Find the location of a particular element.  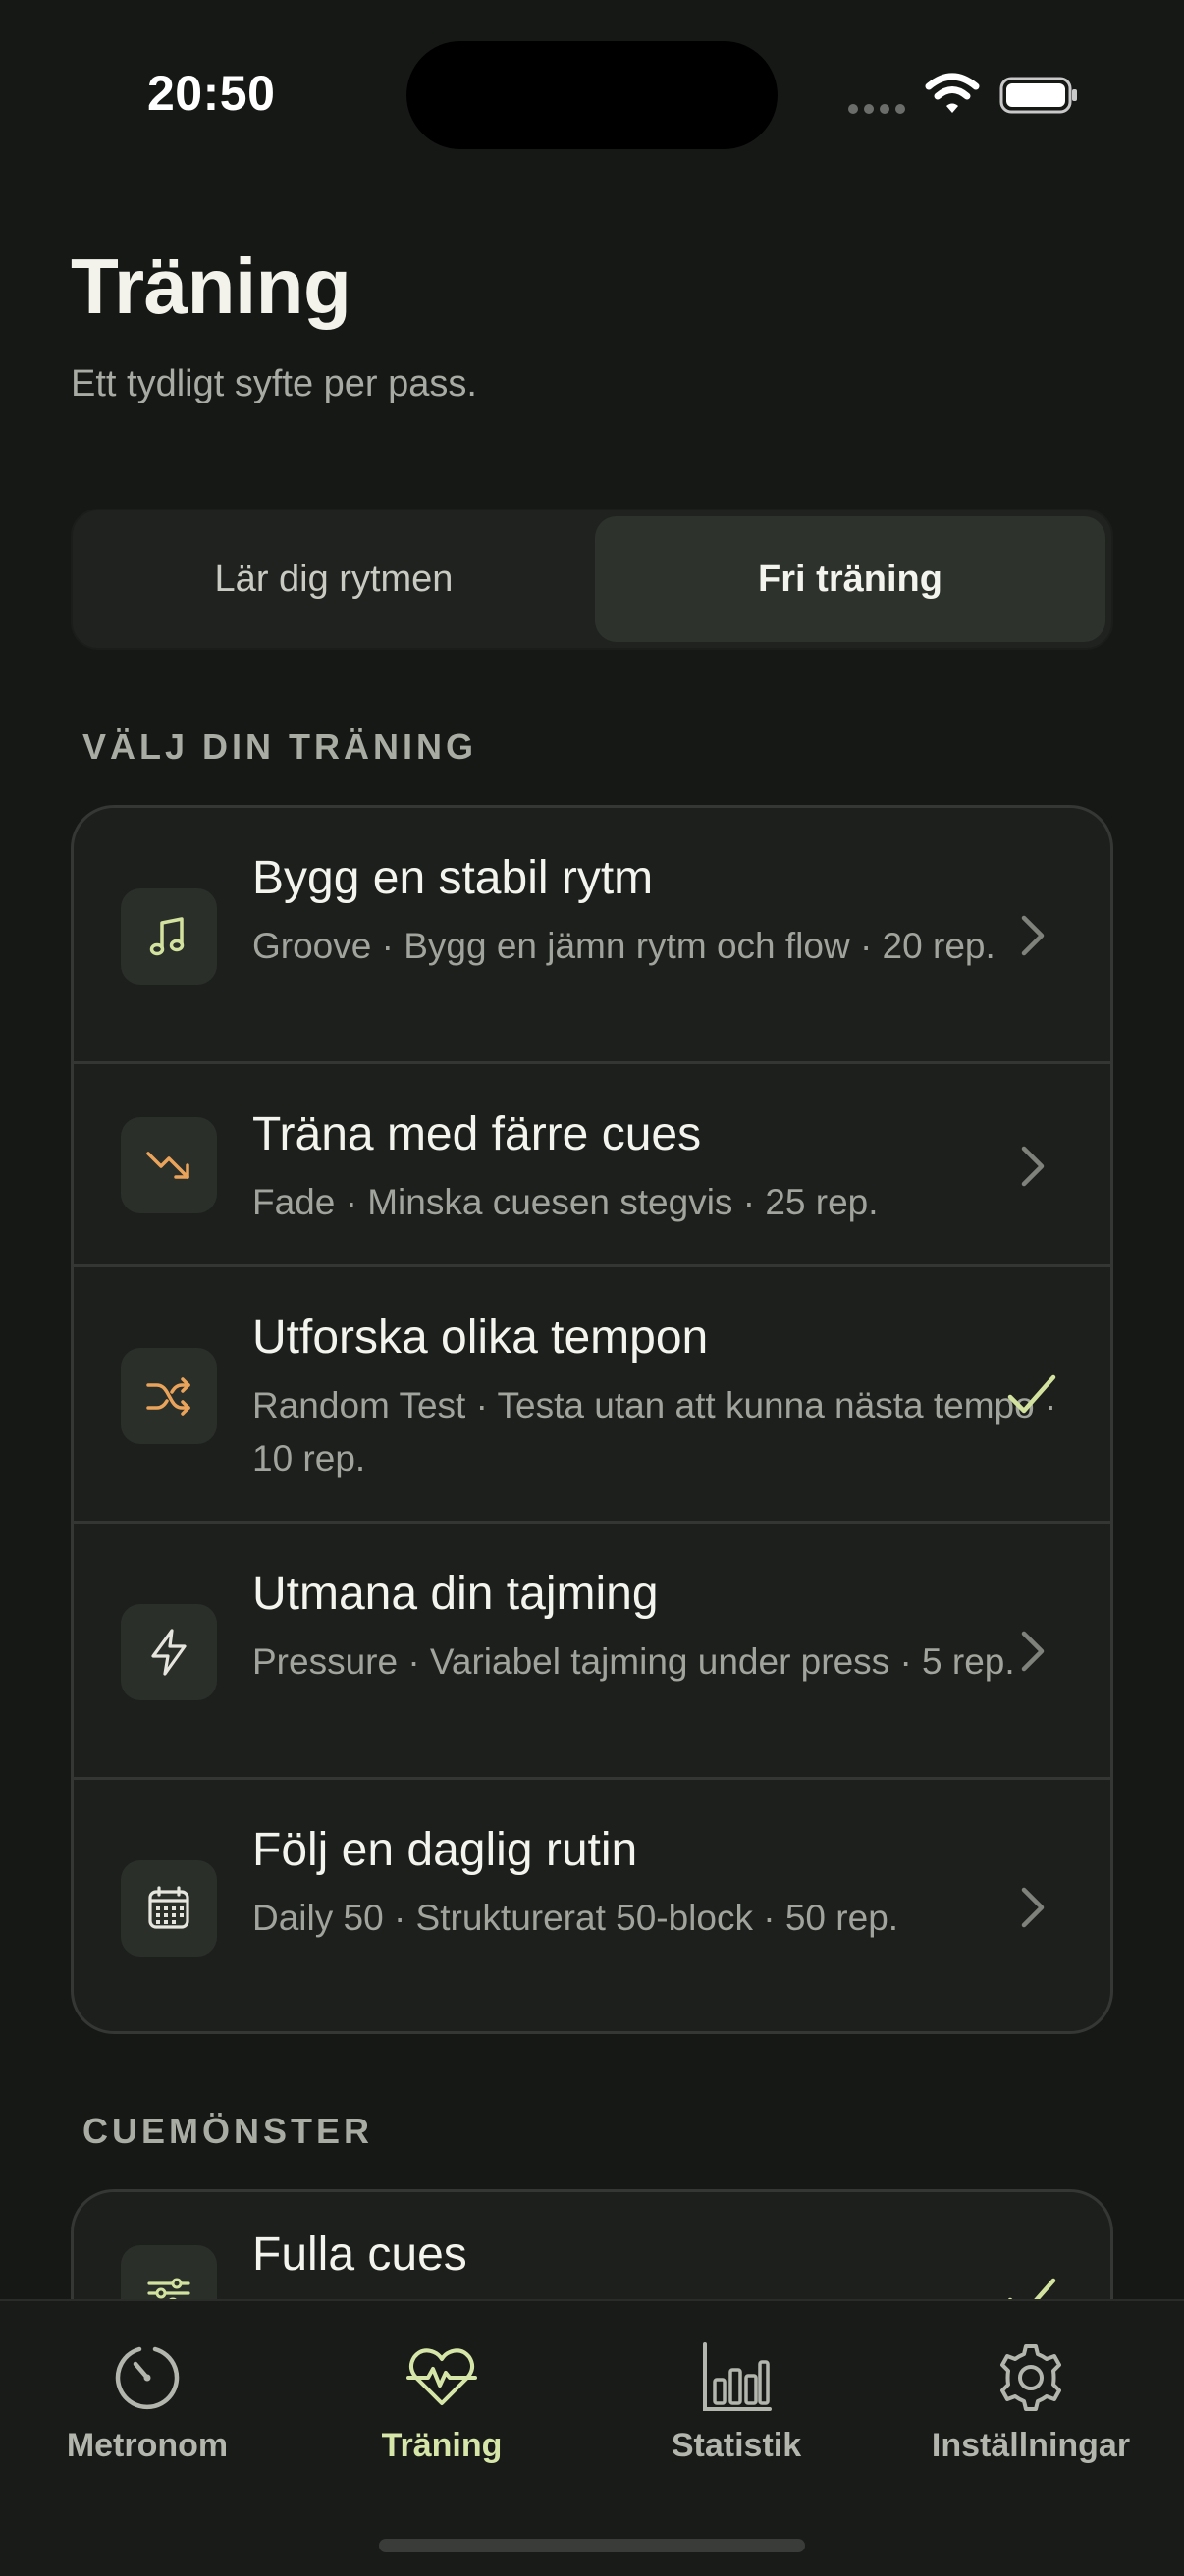

gauge-icon is located at coordinates (148, 2378).